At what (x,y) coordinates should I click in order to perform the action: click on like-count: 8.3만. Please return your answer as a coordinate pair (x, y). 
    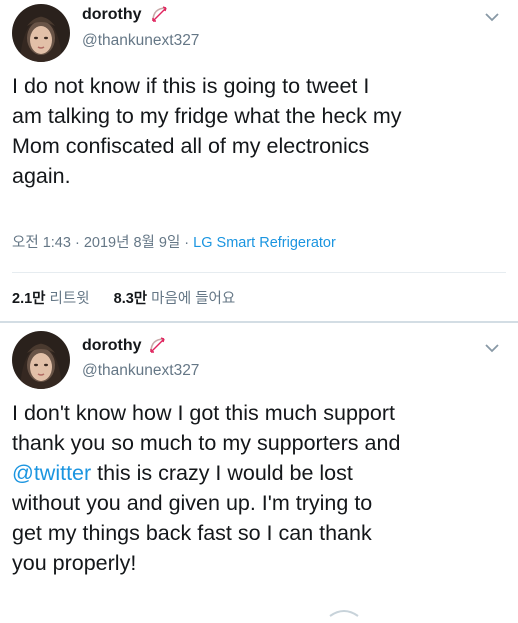
    Looking at the image, I should click on (131, 299).